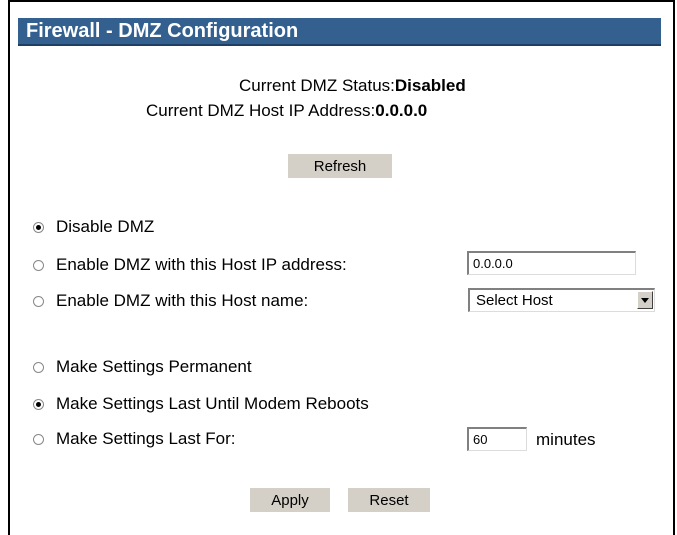 The height and width of the screenshot is (535, 677). What do you see at coordinates (154, 366) in the screenshot?
I see `radio-settings-permanent-label: Make Settings Permanent` at bounding box center [154, 366].